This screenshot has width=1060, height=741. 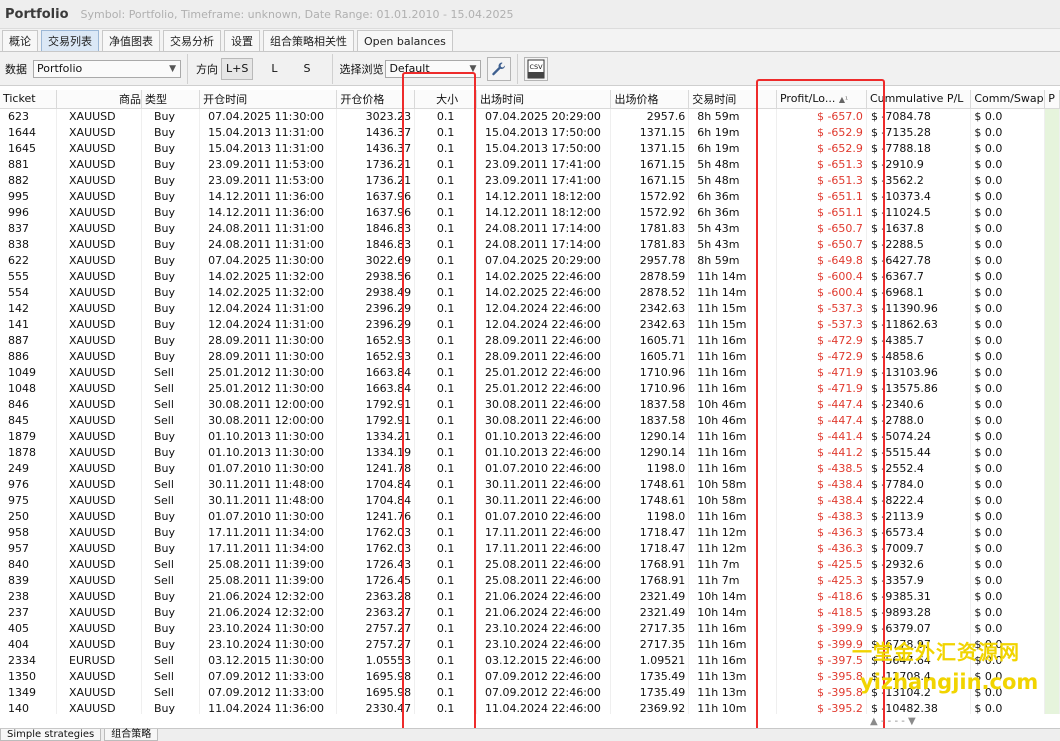 I want to click on cell-profit-loss: $ -436.3, so click(x=821, y=548).